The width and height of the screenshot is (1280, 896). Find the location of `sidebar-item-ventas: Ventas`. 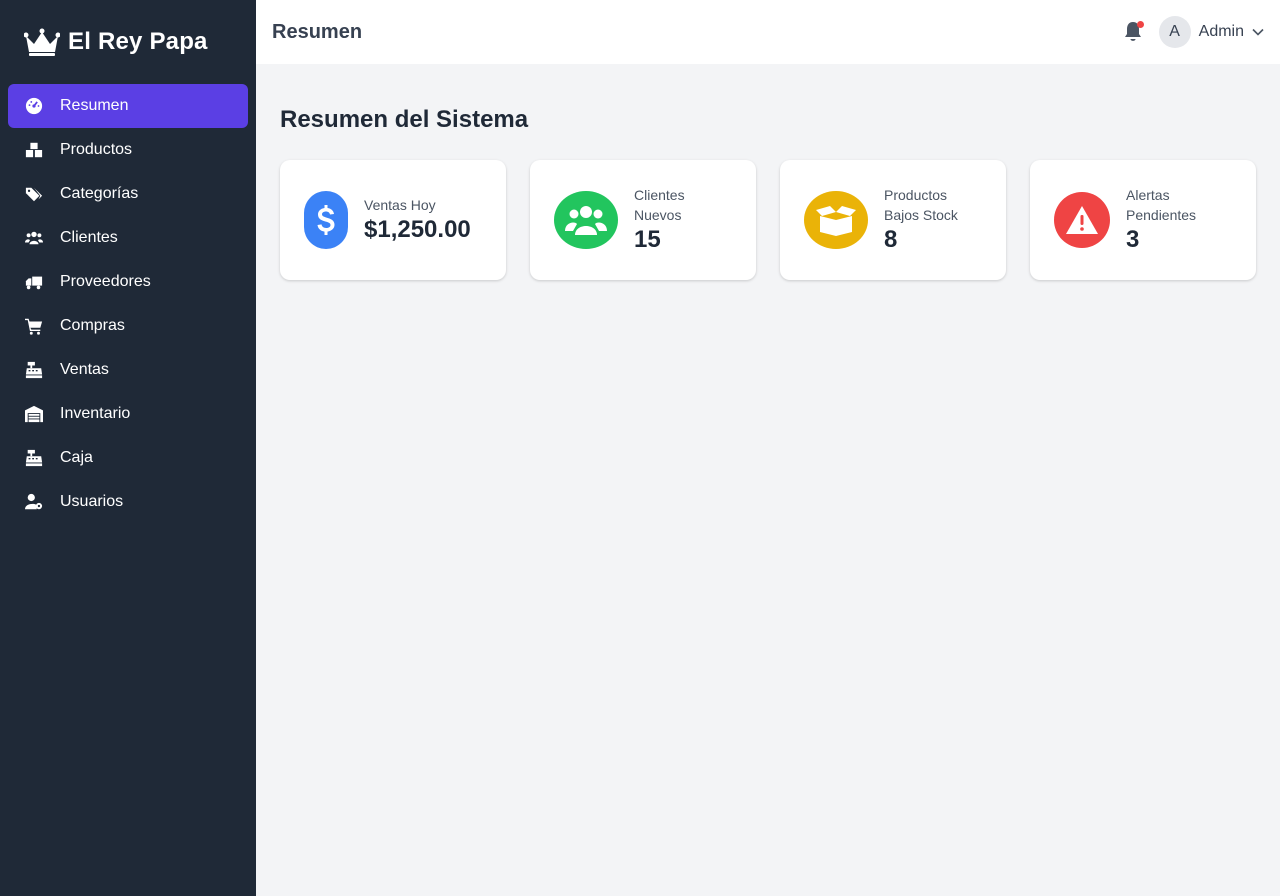

sidebar-item-ventas: Ventas is located at coordinates (128, 370).